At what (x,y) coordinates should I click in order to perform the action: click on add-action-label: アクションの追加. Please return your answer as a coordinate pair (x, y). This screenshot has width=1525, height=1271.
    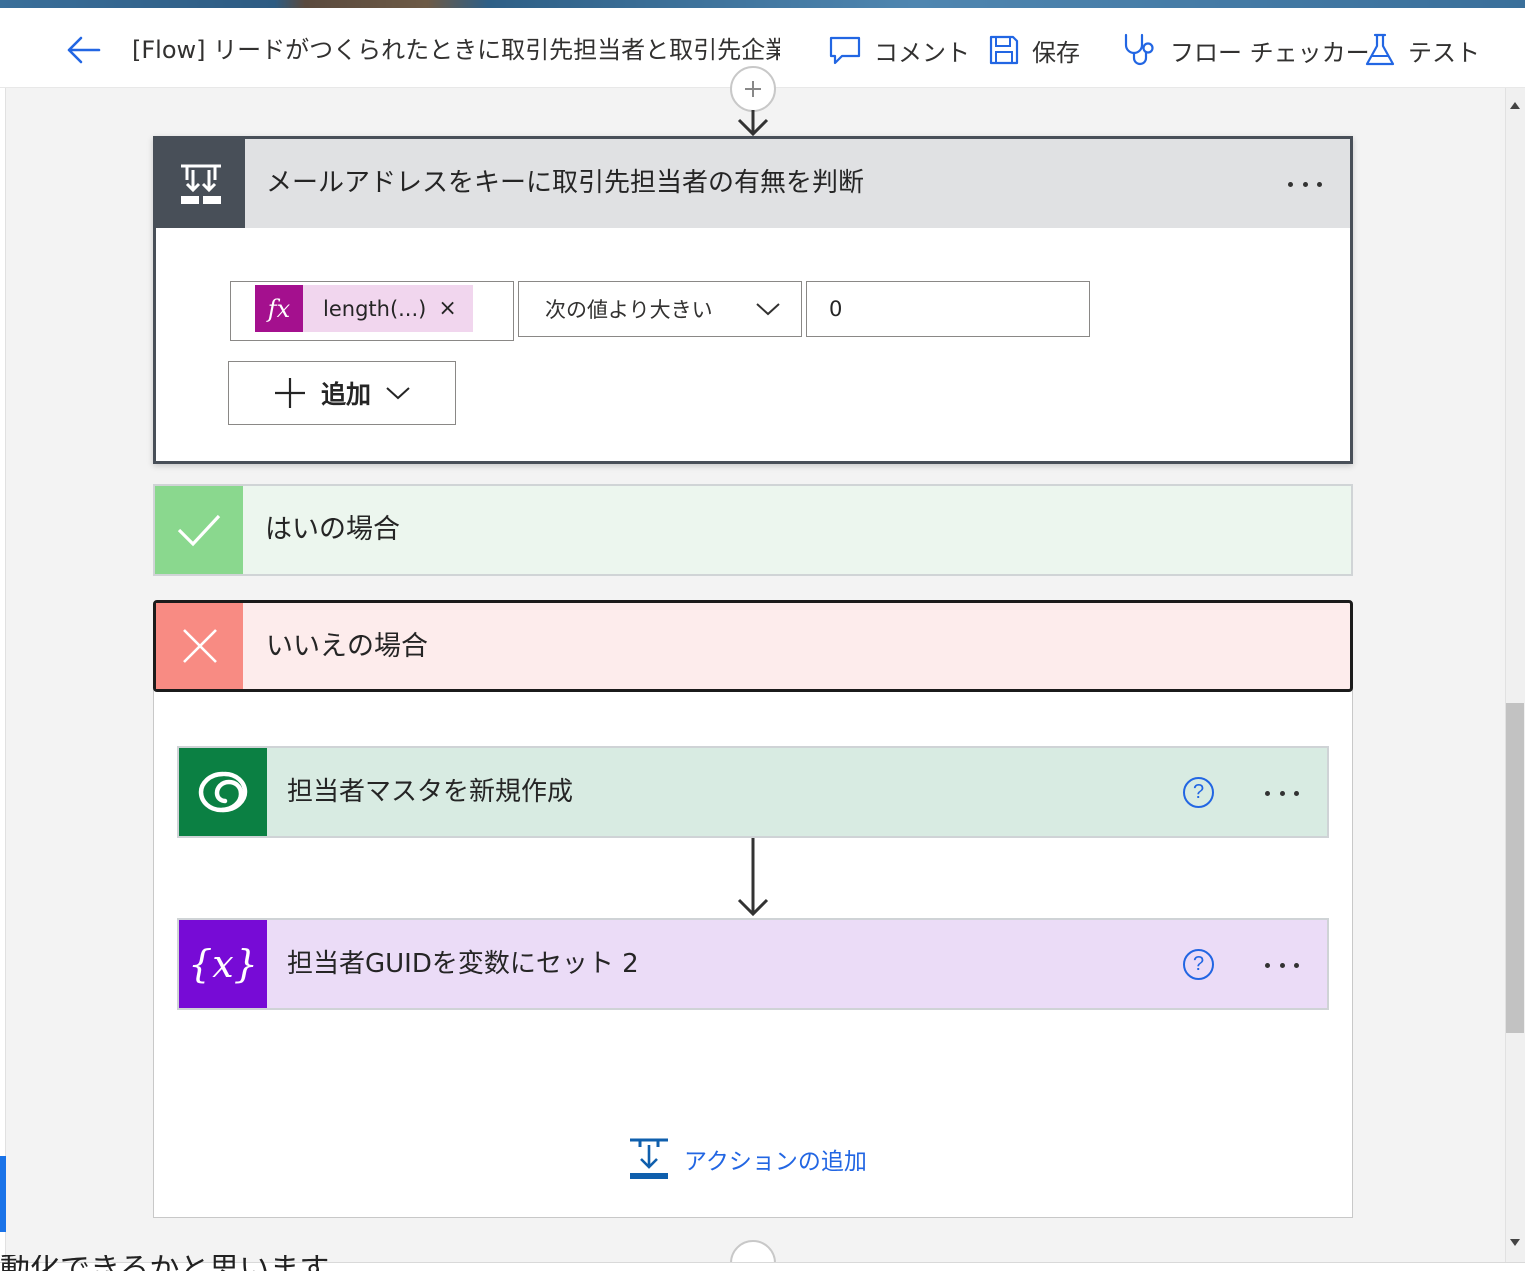
    Looking at the image, I should click on (775, 1162).